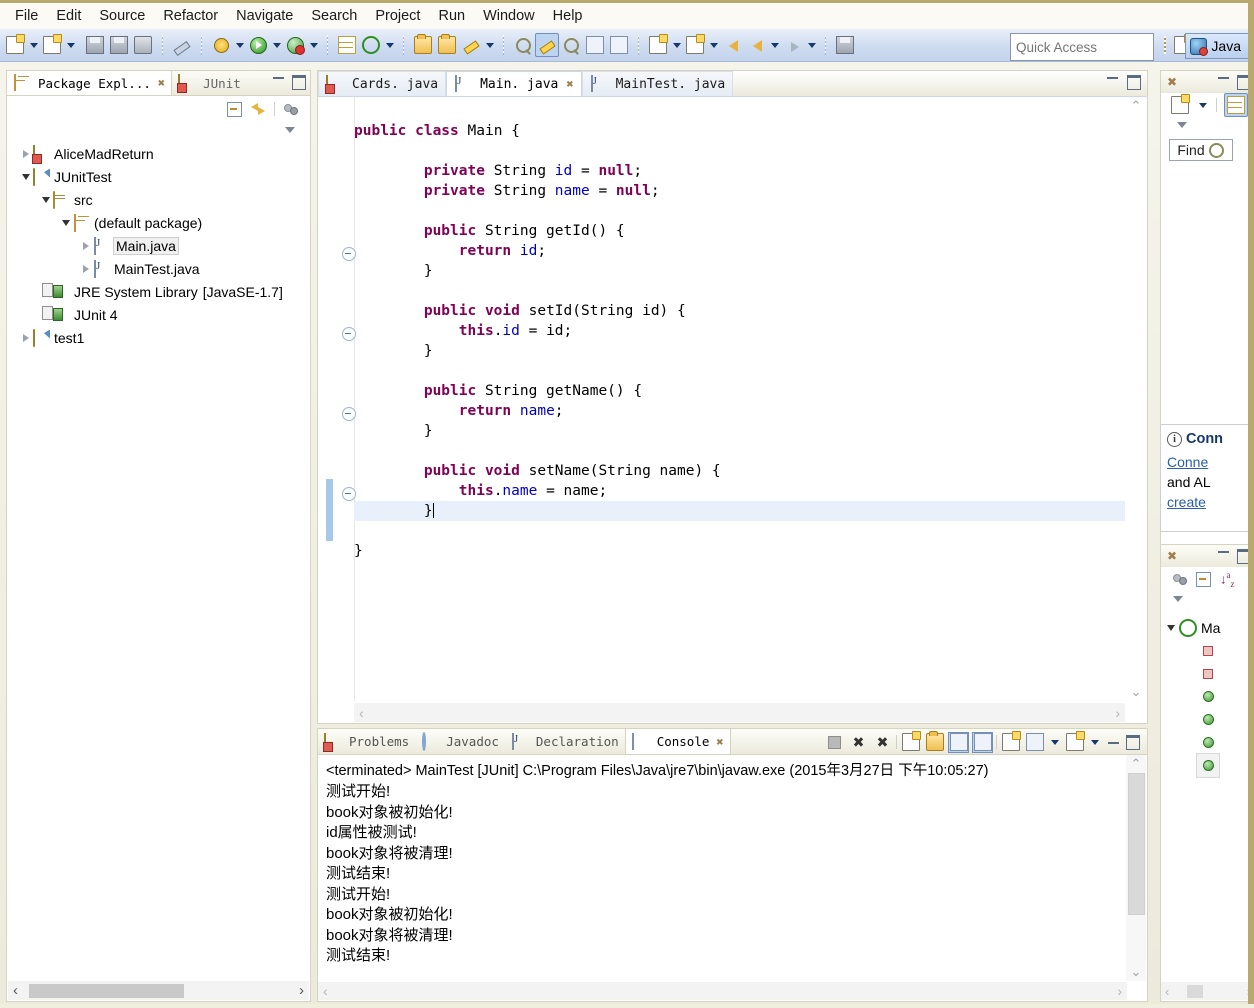  What do you see at coordinates (471, 45) in the screenshot?
I see `search-icon` at bounding box center [471, 45].